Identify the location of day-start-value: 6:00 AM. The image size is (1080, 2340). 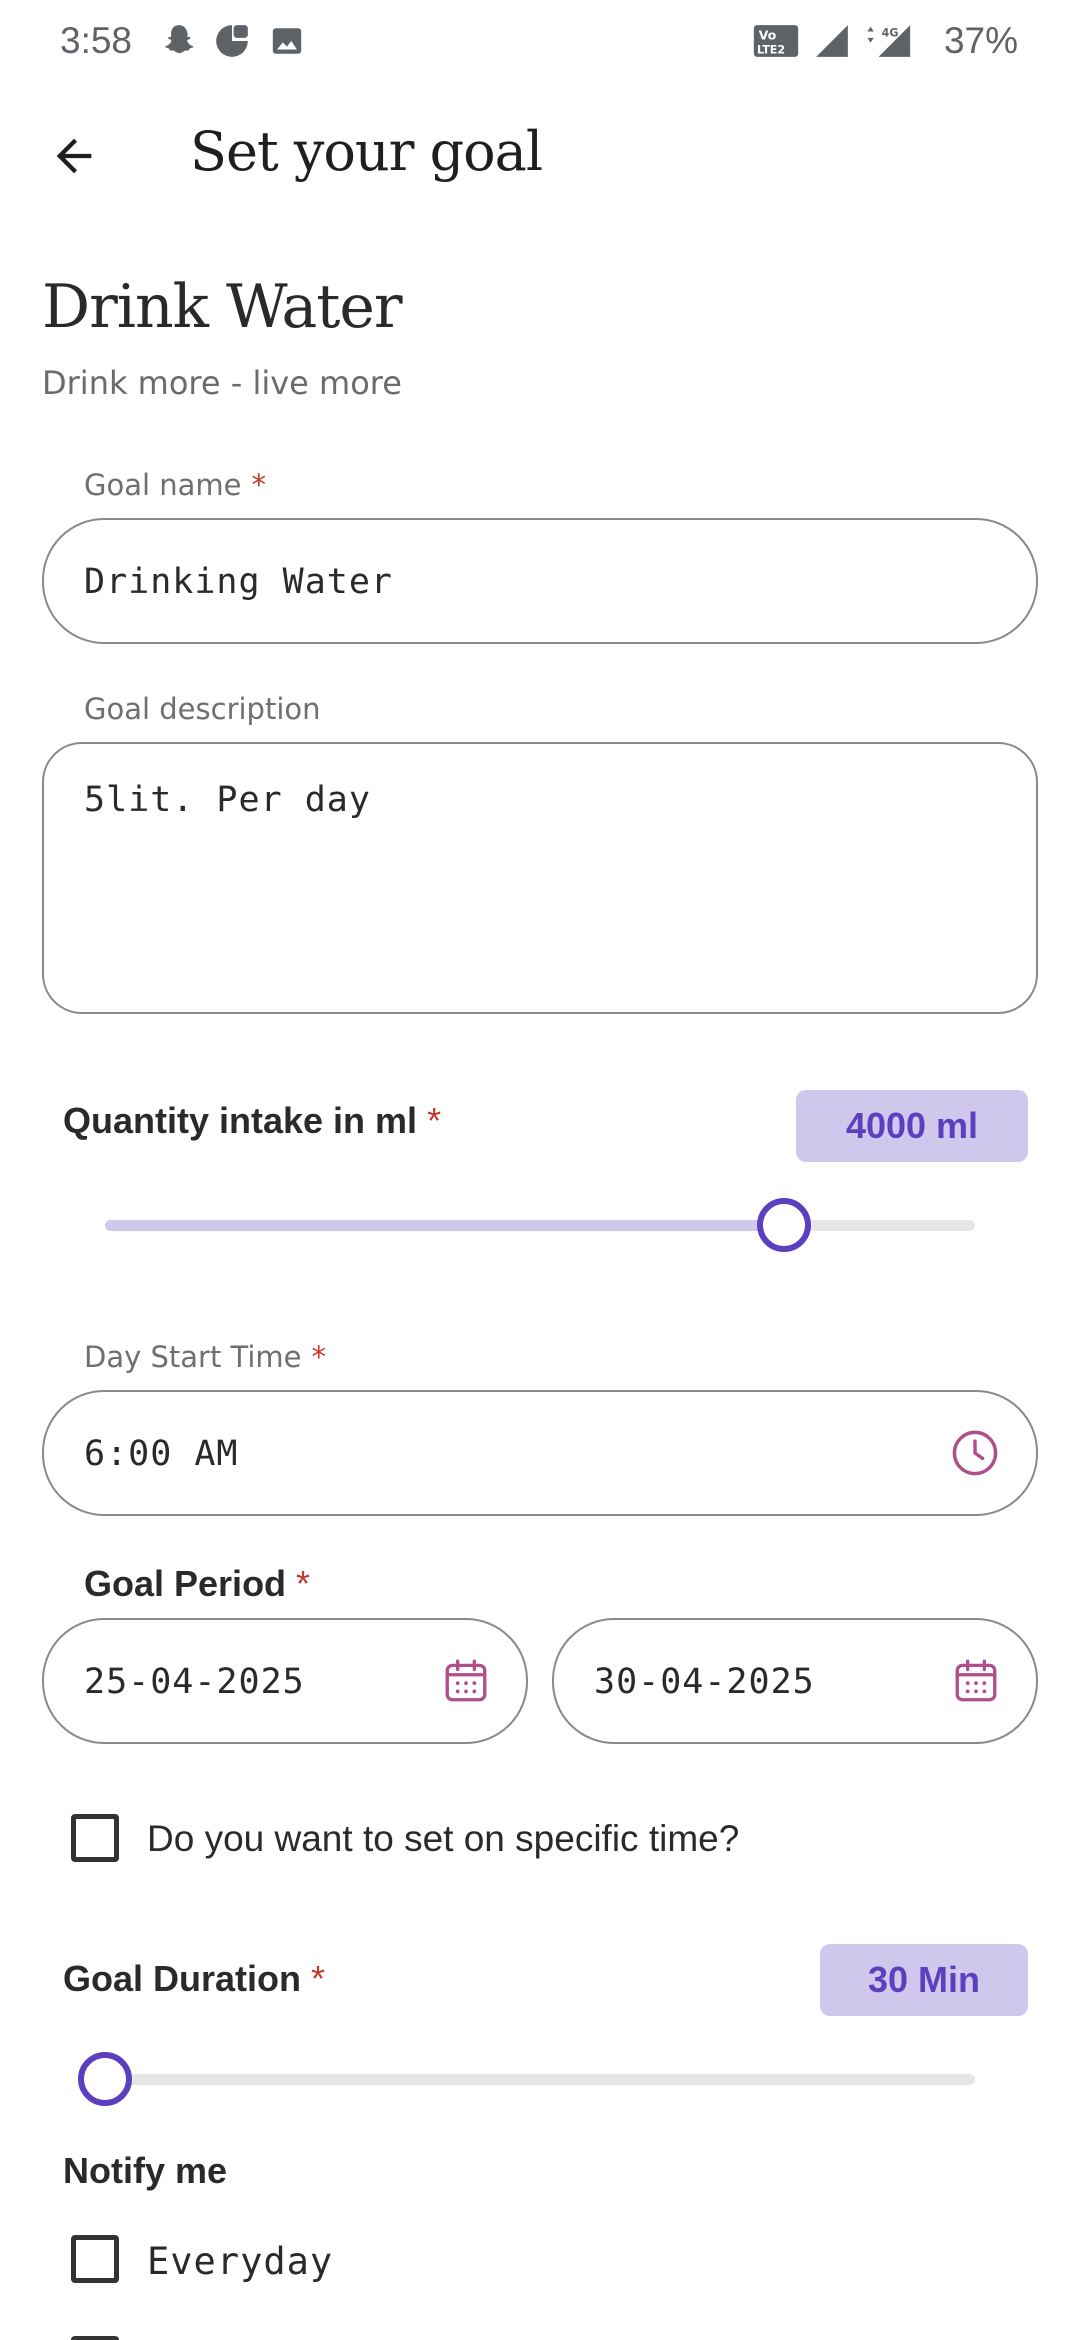
(161, 1454).